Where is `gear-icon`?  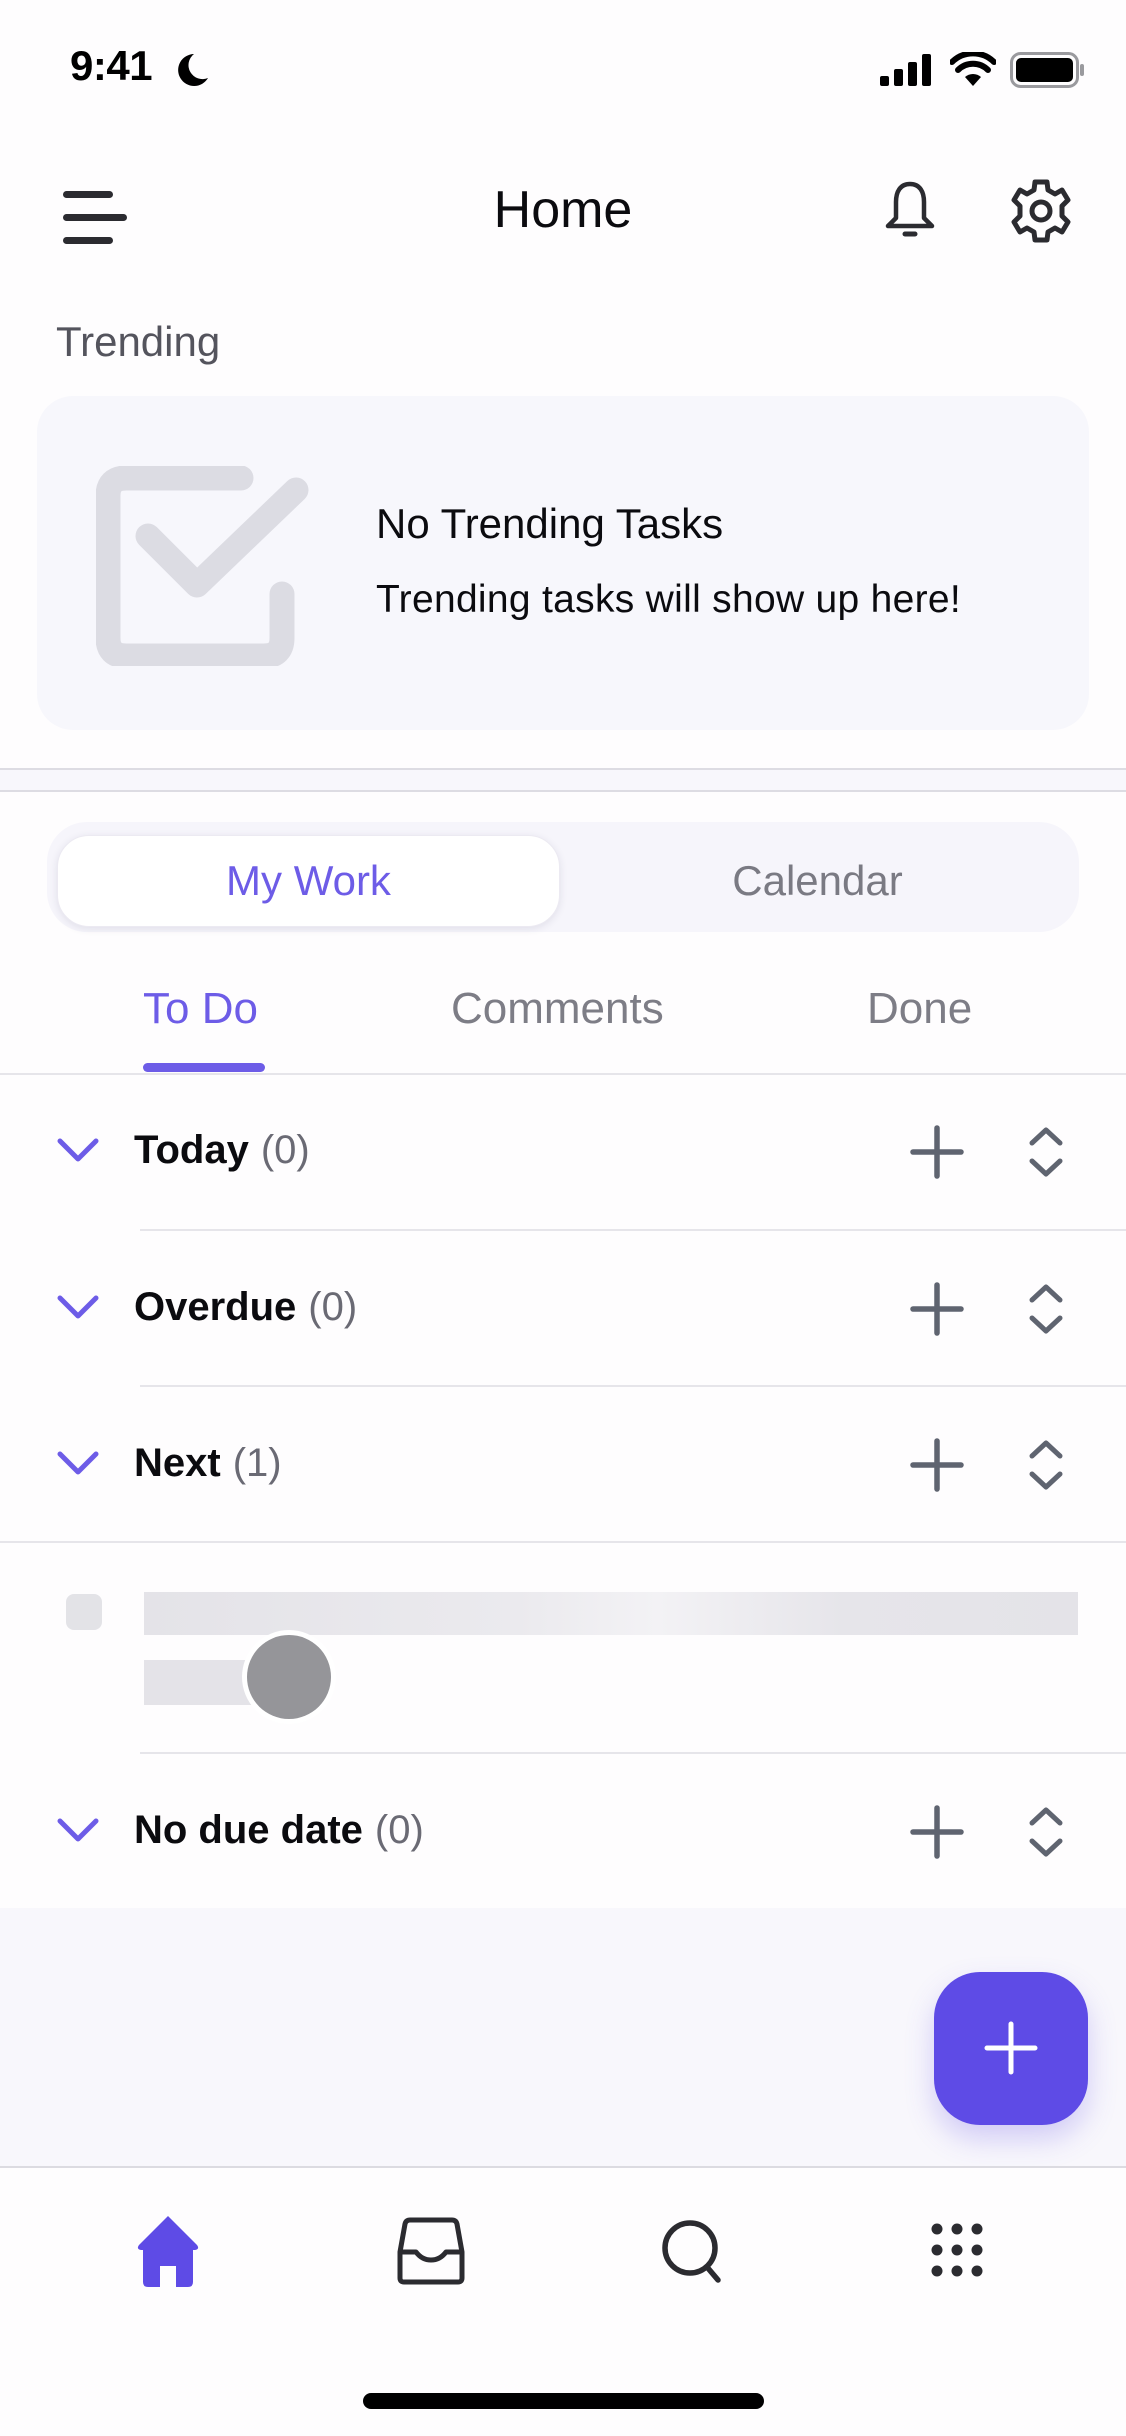
gear-icon is located at coordinates (1041, 211).